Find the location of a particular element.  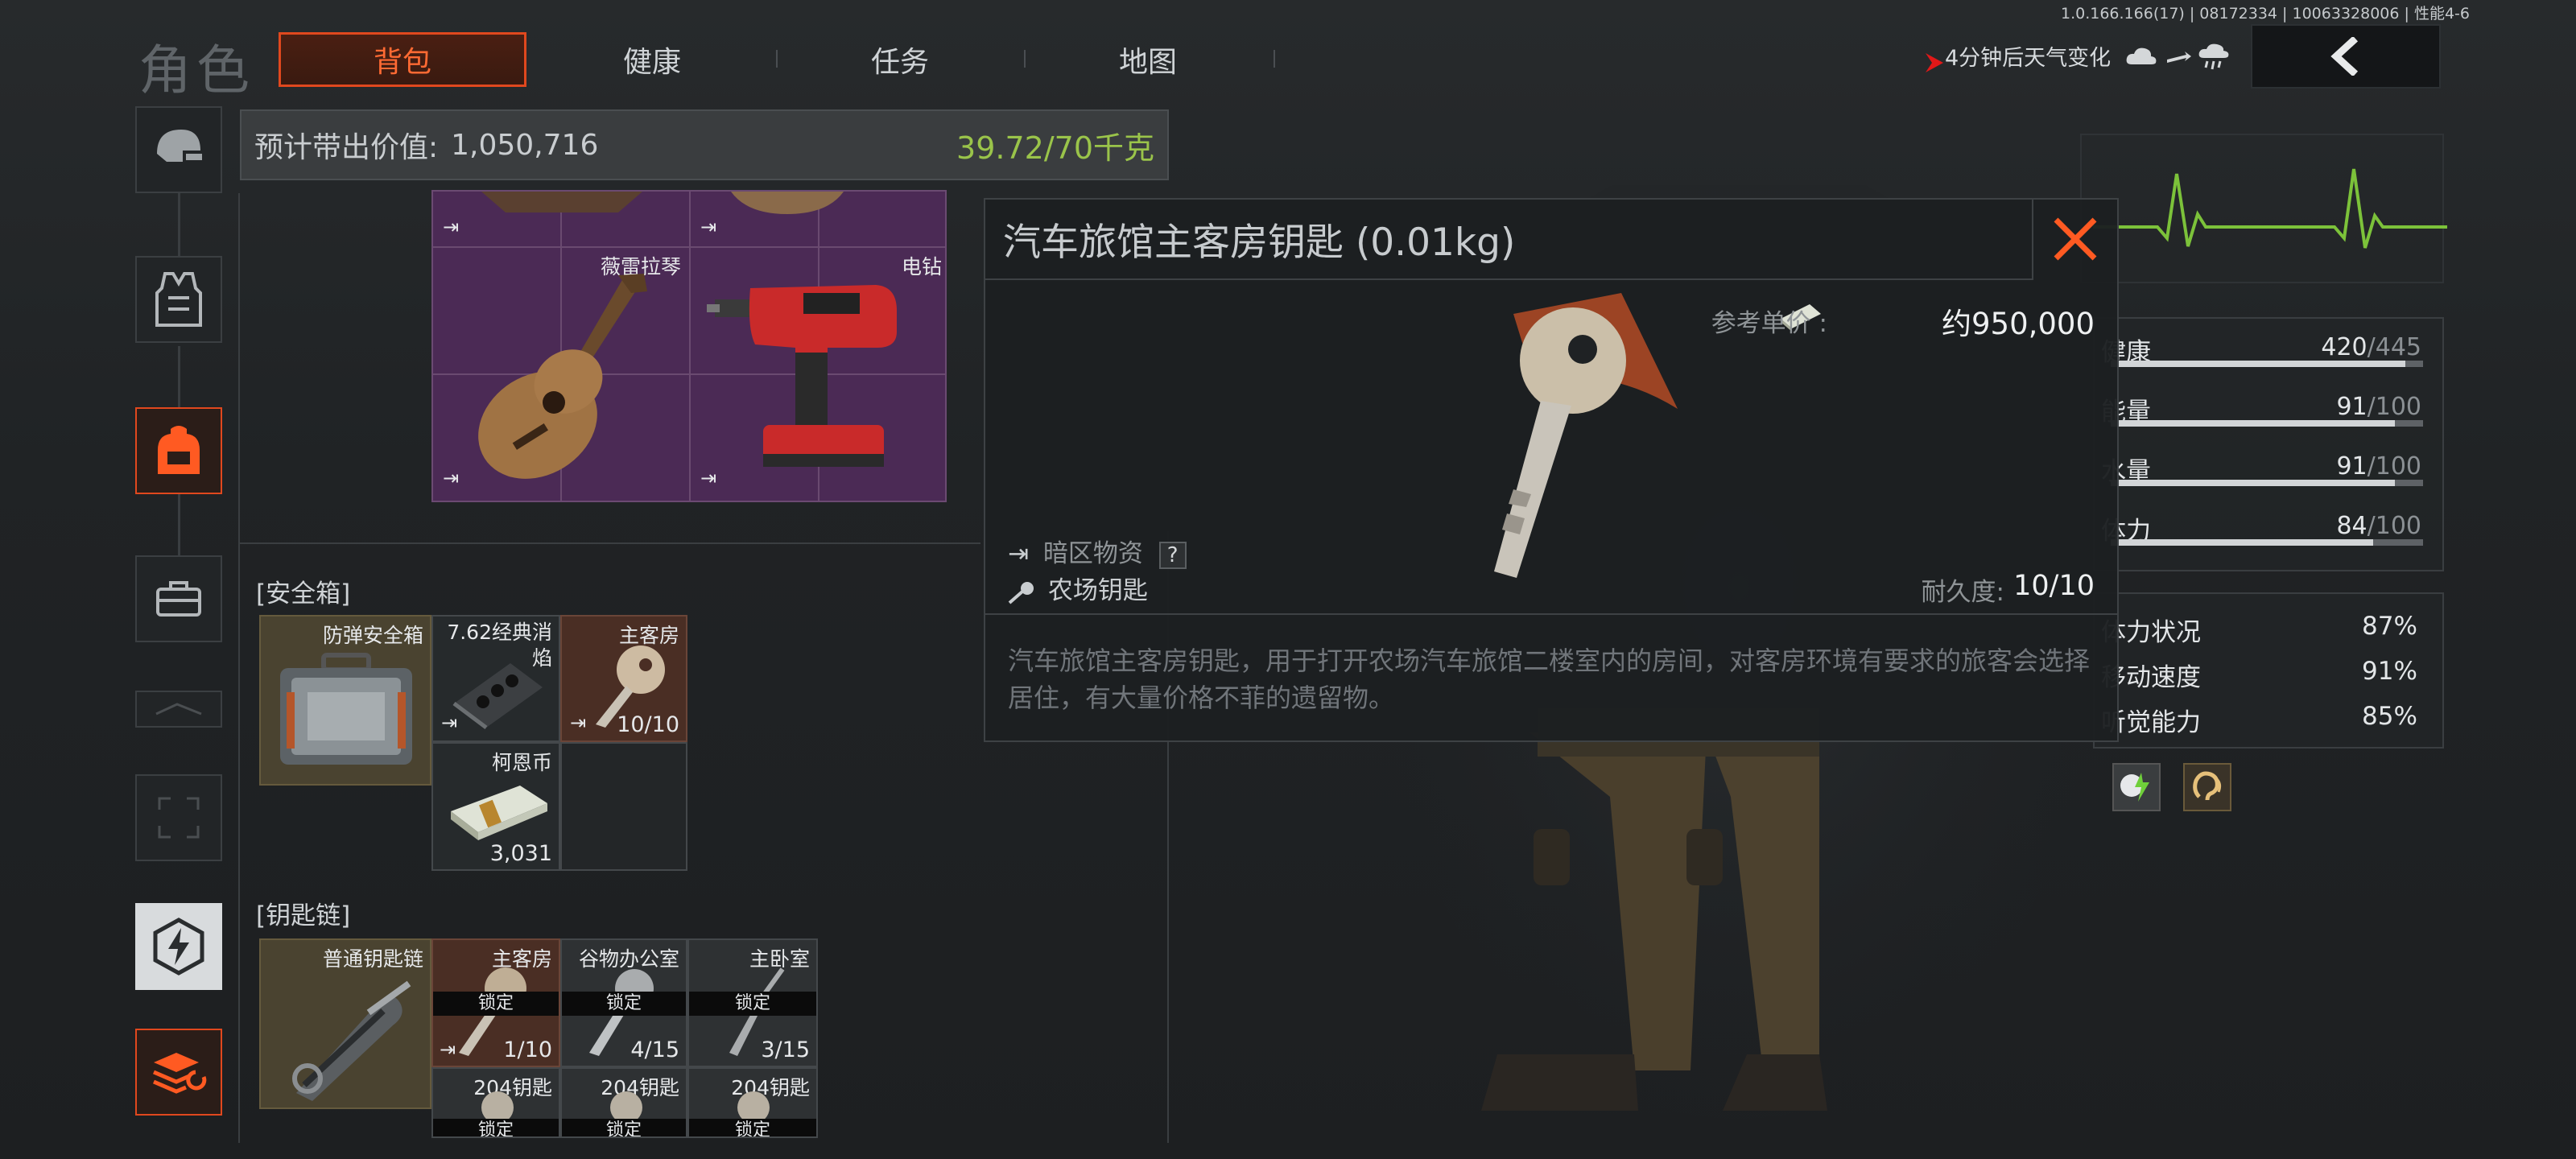

energy-bar is located at coordinates (2267, 423).